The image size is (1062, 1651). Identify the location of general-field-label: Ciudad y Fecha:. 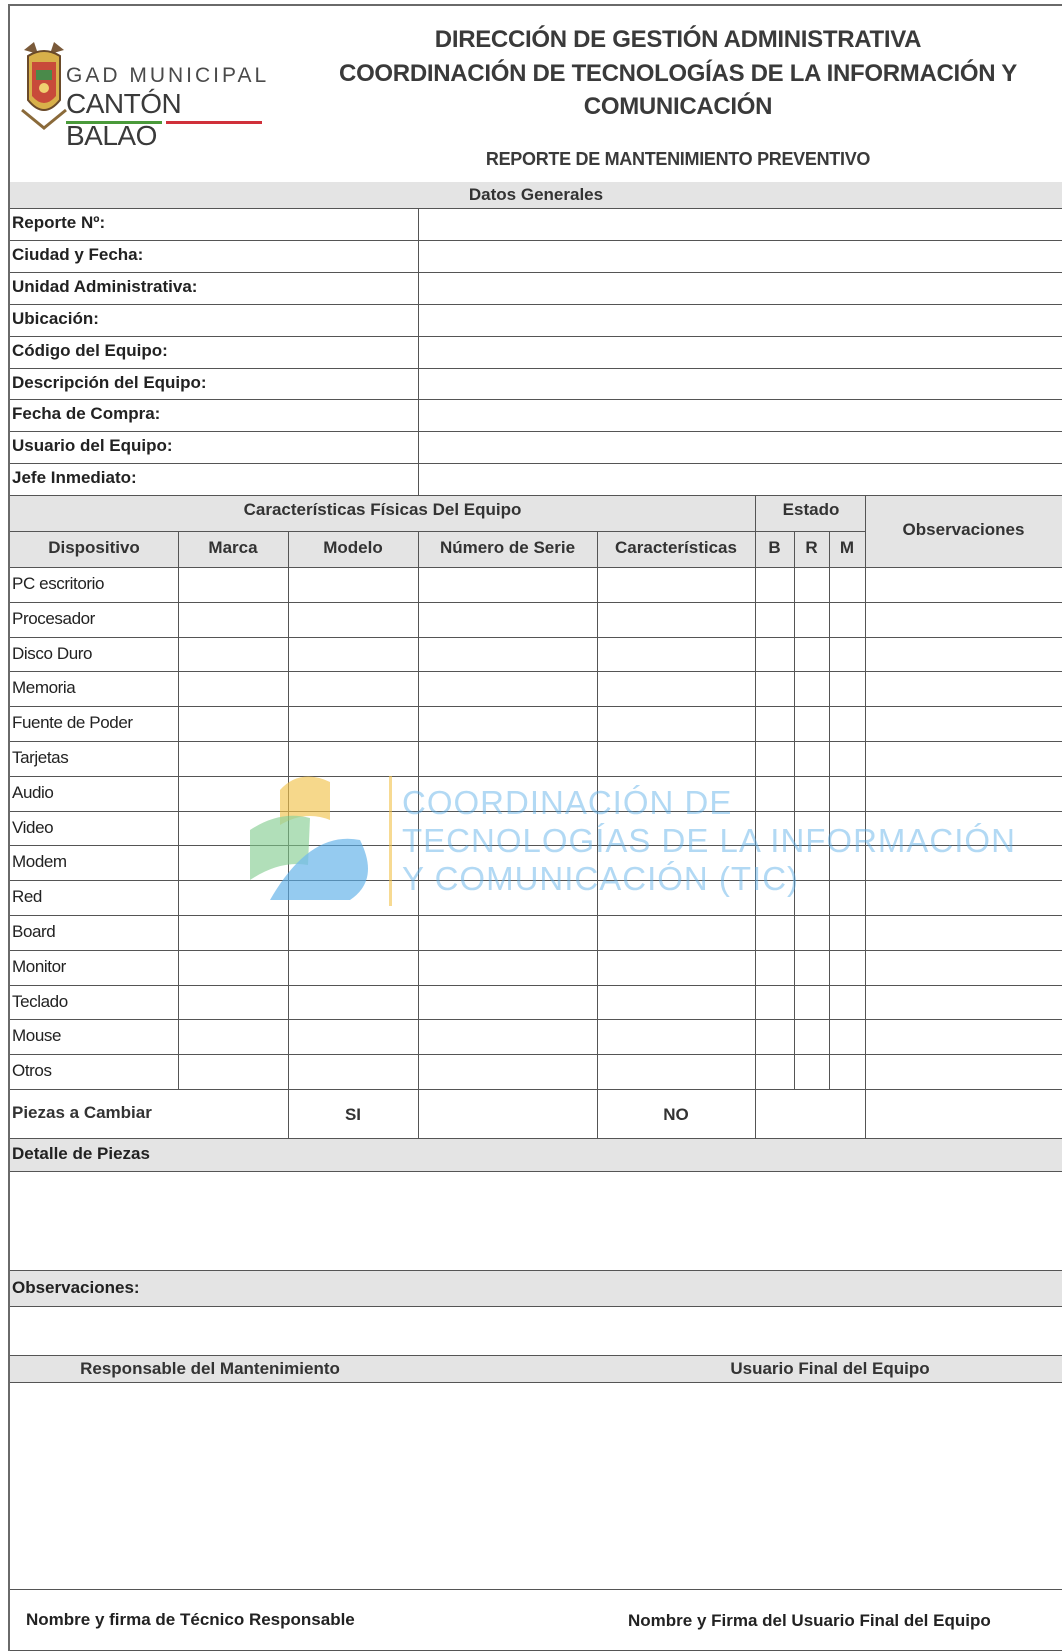
(78, 254).